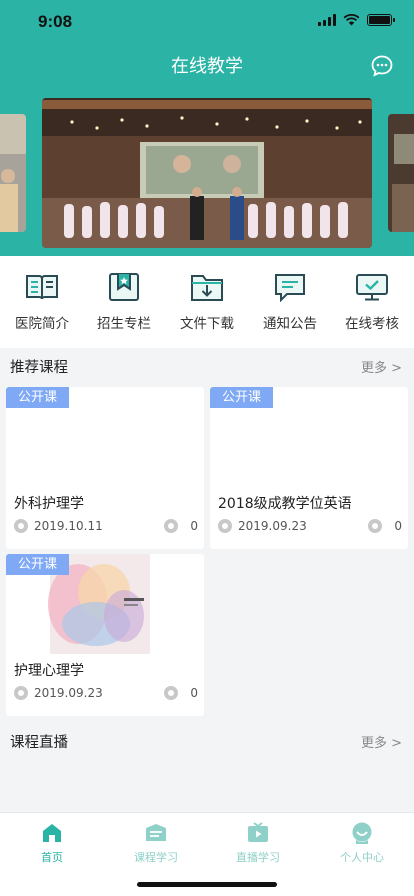 This screenshot has width=414, height=896. Describe the element at coordinates (401, 173) in the screenshot. I see `banner-slide-next` at that location.